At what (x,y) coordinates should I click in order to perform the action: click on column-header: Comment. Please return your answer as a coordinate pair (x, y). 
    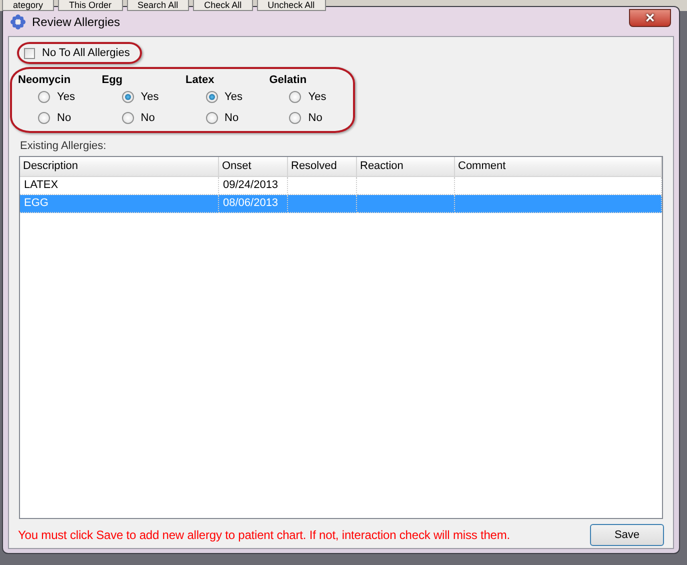
    Looking at the image, I should click on (558, 167).